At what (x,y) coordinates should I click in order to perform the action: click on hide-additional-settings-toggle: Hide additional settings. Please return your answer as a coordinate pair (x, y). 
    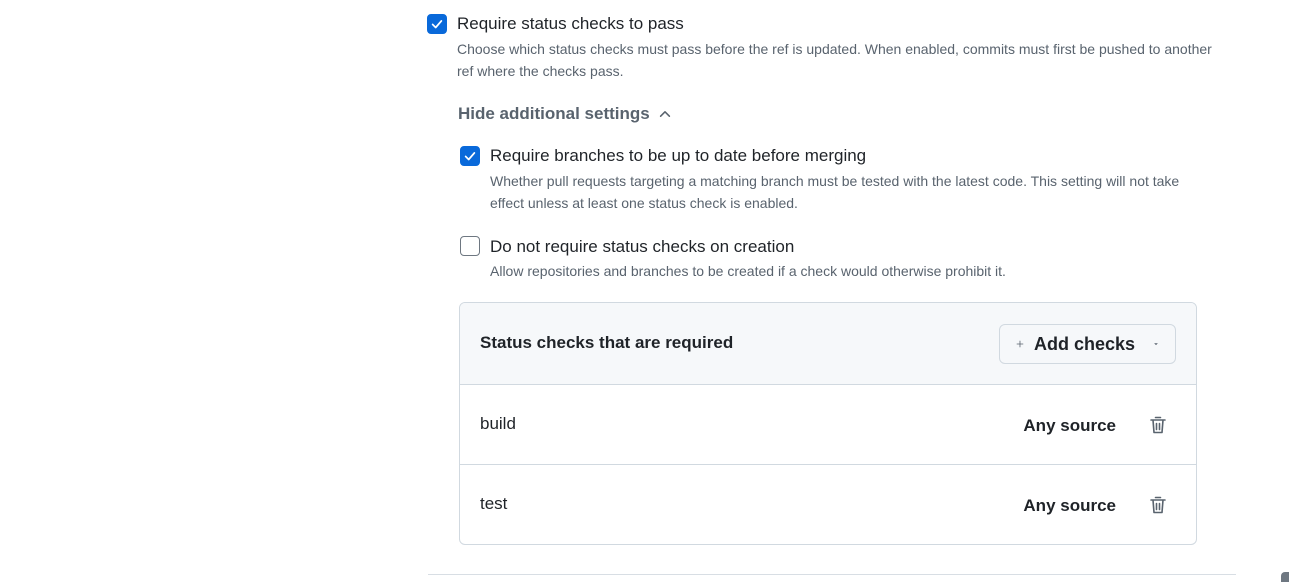
    Looking at the image, I should click on (565, 114).